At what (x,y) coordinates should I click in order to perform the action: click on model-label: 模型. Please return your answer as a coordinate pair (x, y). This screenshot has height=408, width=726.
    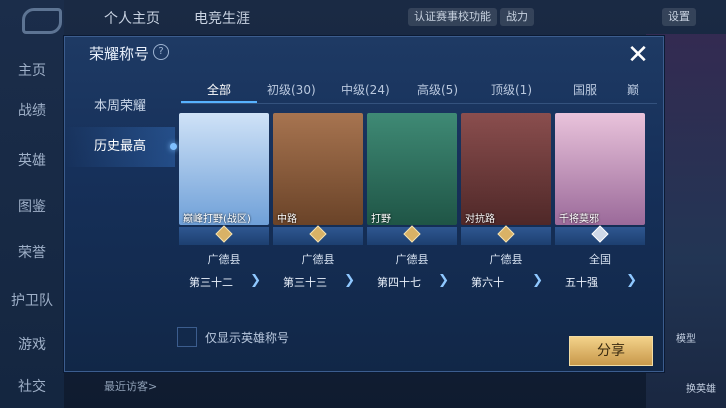
    Looking at the image, I should click on (686, 337).